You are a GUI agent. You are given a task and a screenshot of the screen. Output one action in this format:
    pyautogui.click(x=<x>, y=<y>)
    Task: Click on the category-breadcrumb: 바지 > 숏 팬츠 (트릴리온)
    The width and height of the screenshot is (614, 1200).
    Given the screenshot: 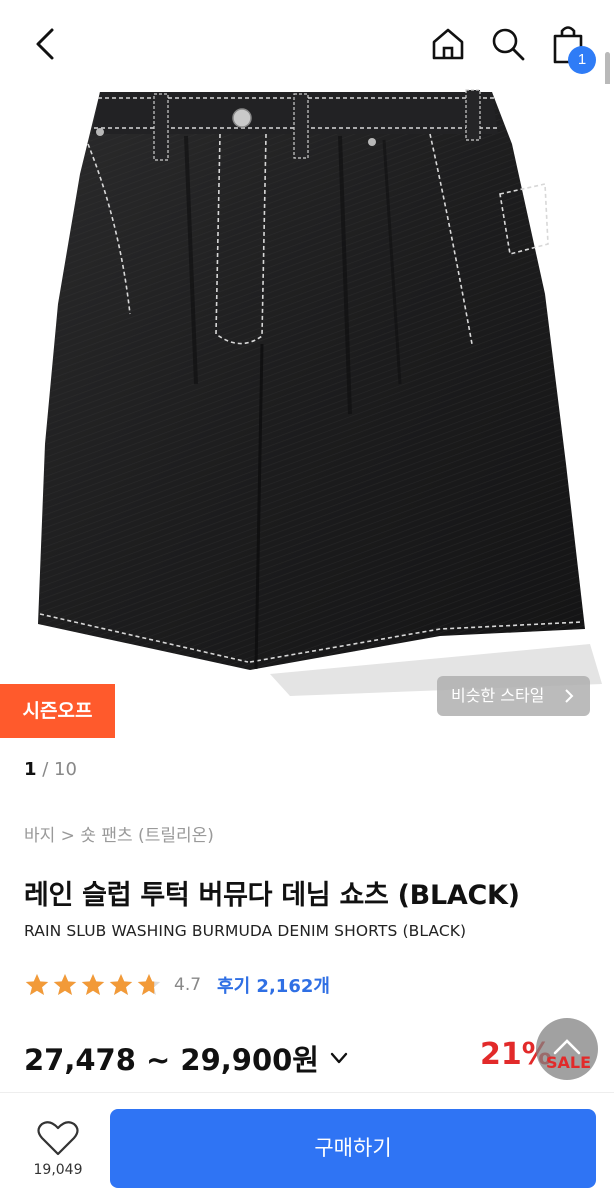 What is the action you would take?
    pyautogui.click(x=119, y=833)
    